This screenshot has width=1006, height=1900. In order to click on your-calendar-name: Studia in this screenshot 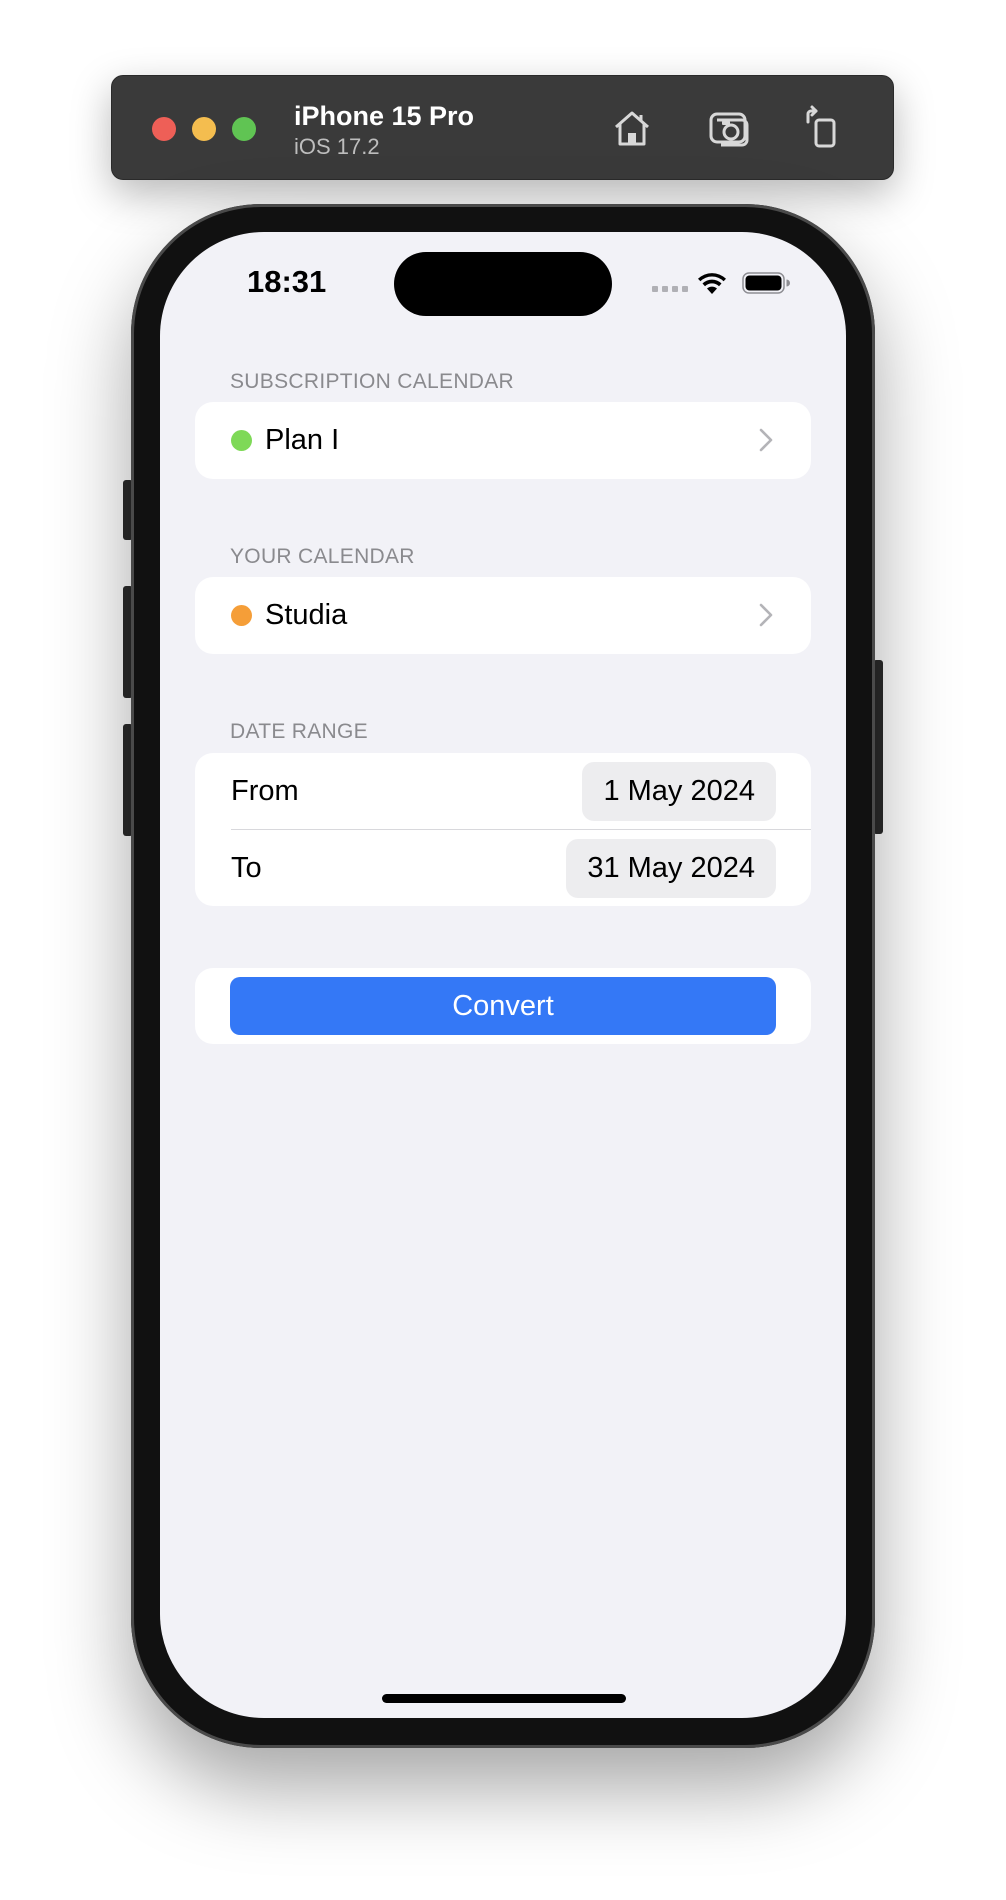, I will do `click(306, 615)`.